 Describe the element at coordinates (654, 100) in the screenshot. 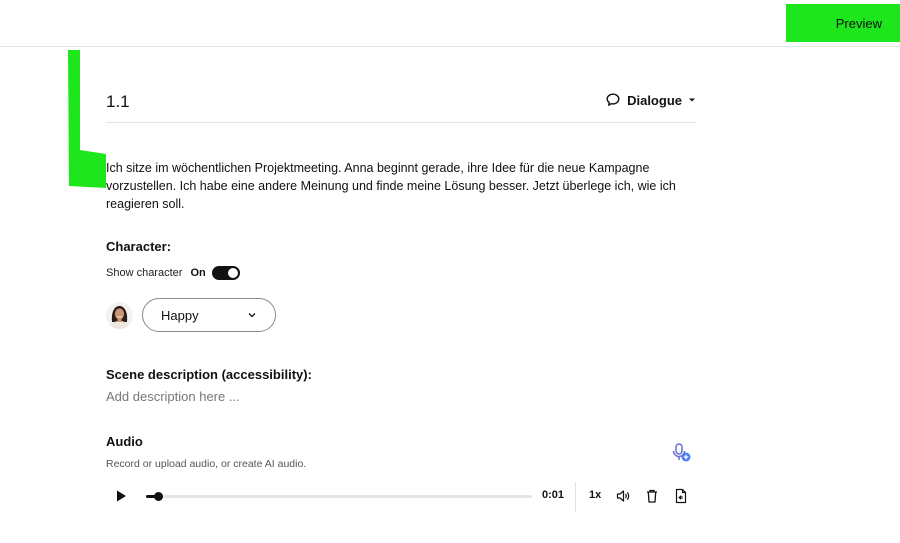

I see `slide-type-label: Dialogue` at that location.